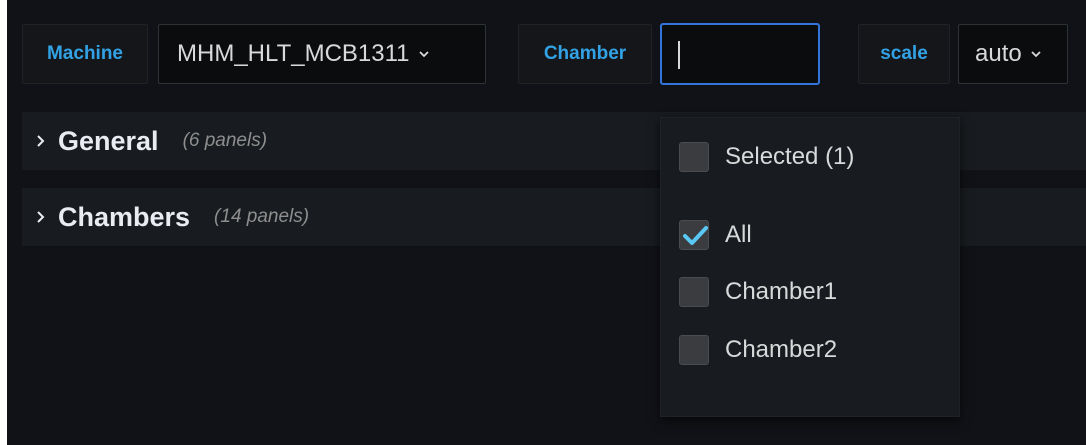 The width and height of the screenshot is (1086, 445). Describe the element at coordinates (998, 53) in the screenshot. I see `scale-select-value: auto` at that location.